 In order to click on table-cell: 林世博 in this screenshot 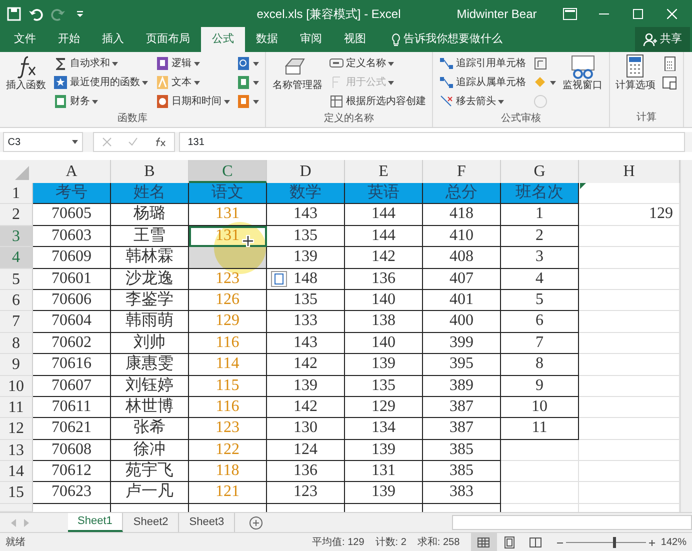, I will do `click(150, 407)`.